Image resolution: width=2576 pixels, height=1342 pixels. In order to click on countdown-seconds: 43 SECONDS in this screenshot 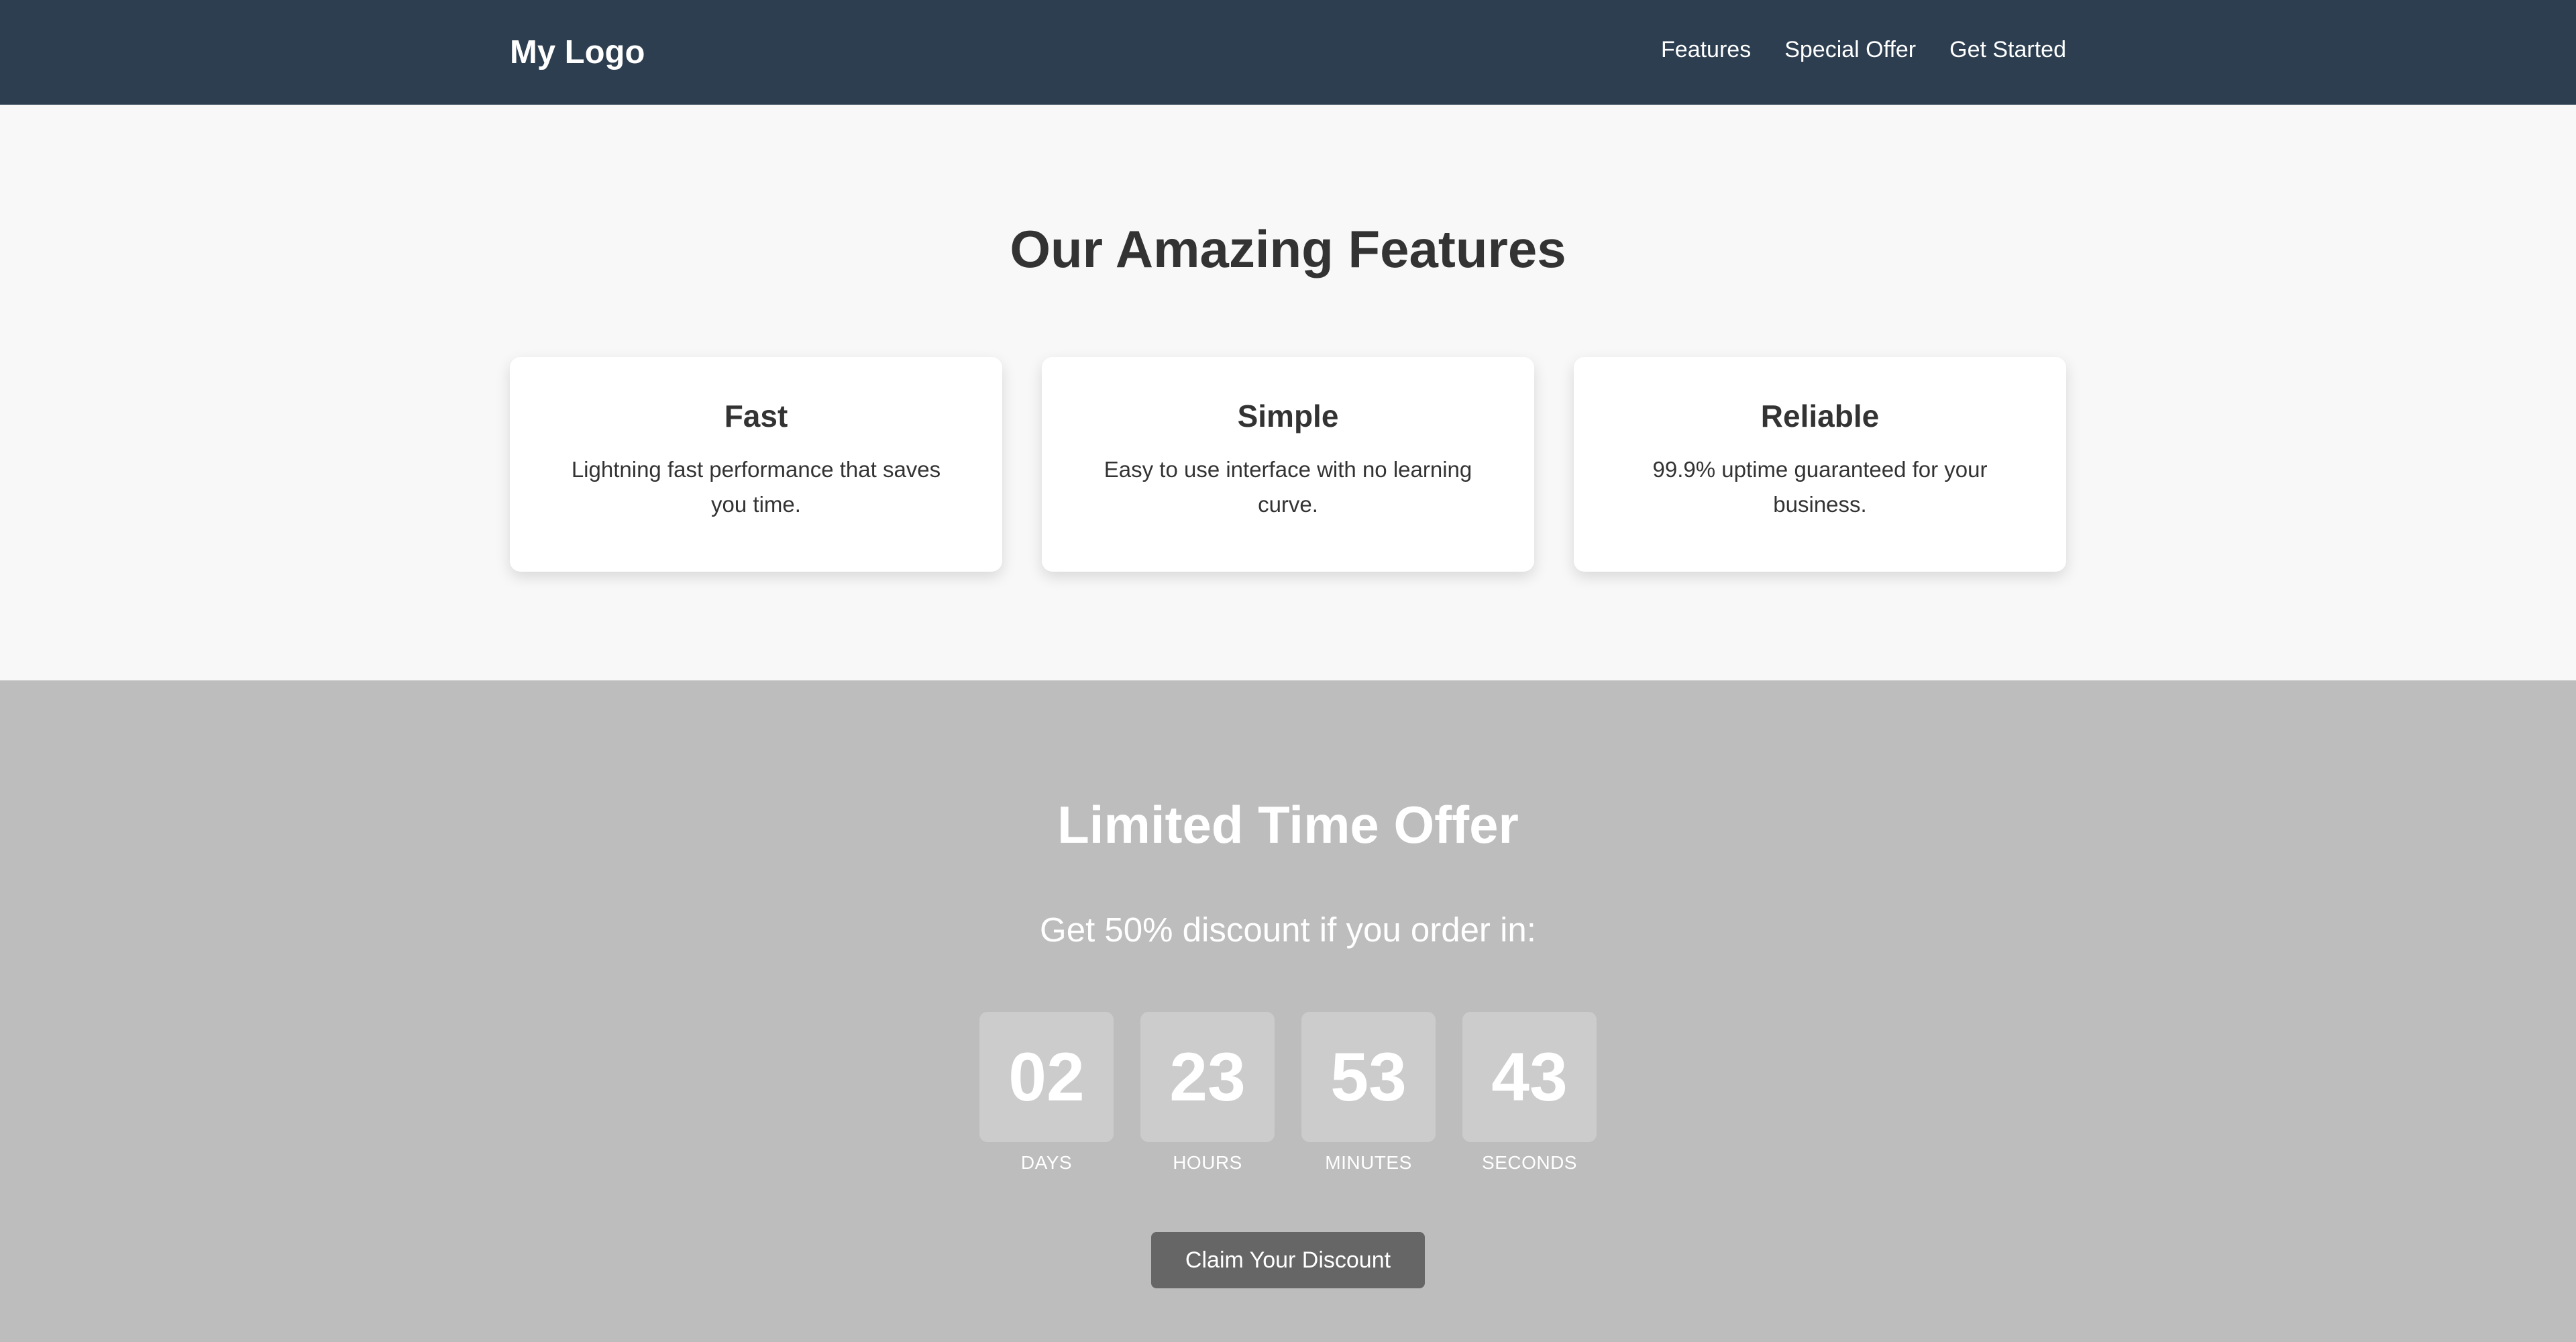, I will do `click(1529, 1093)`.